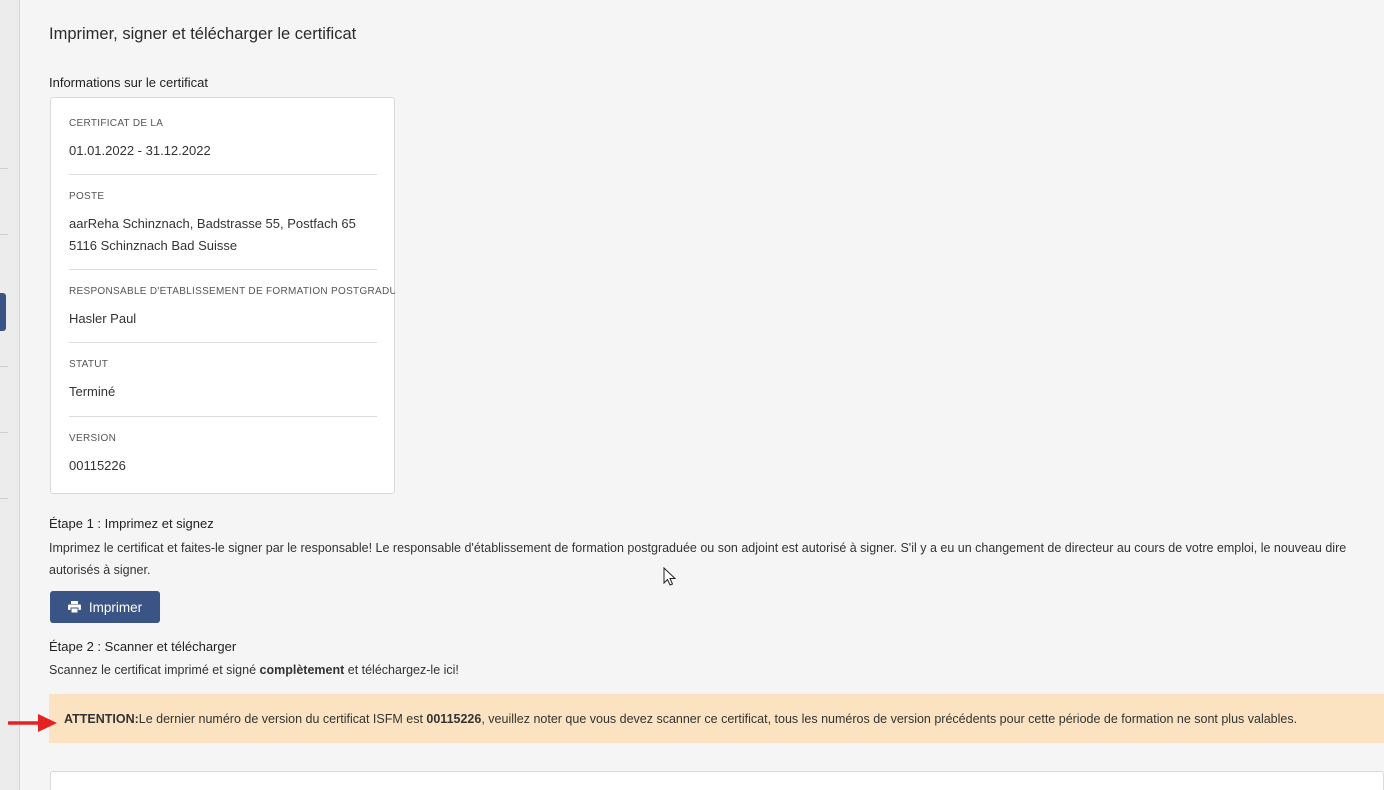  Describe the element at coordinates (128, 82) in the screenshot. I see `info-section-label: Informations sur le certificat` at that location.